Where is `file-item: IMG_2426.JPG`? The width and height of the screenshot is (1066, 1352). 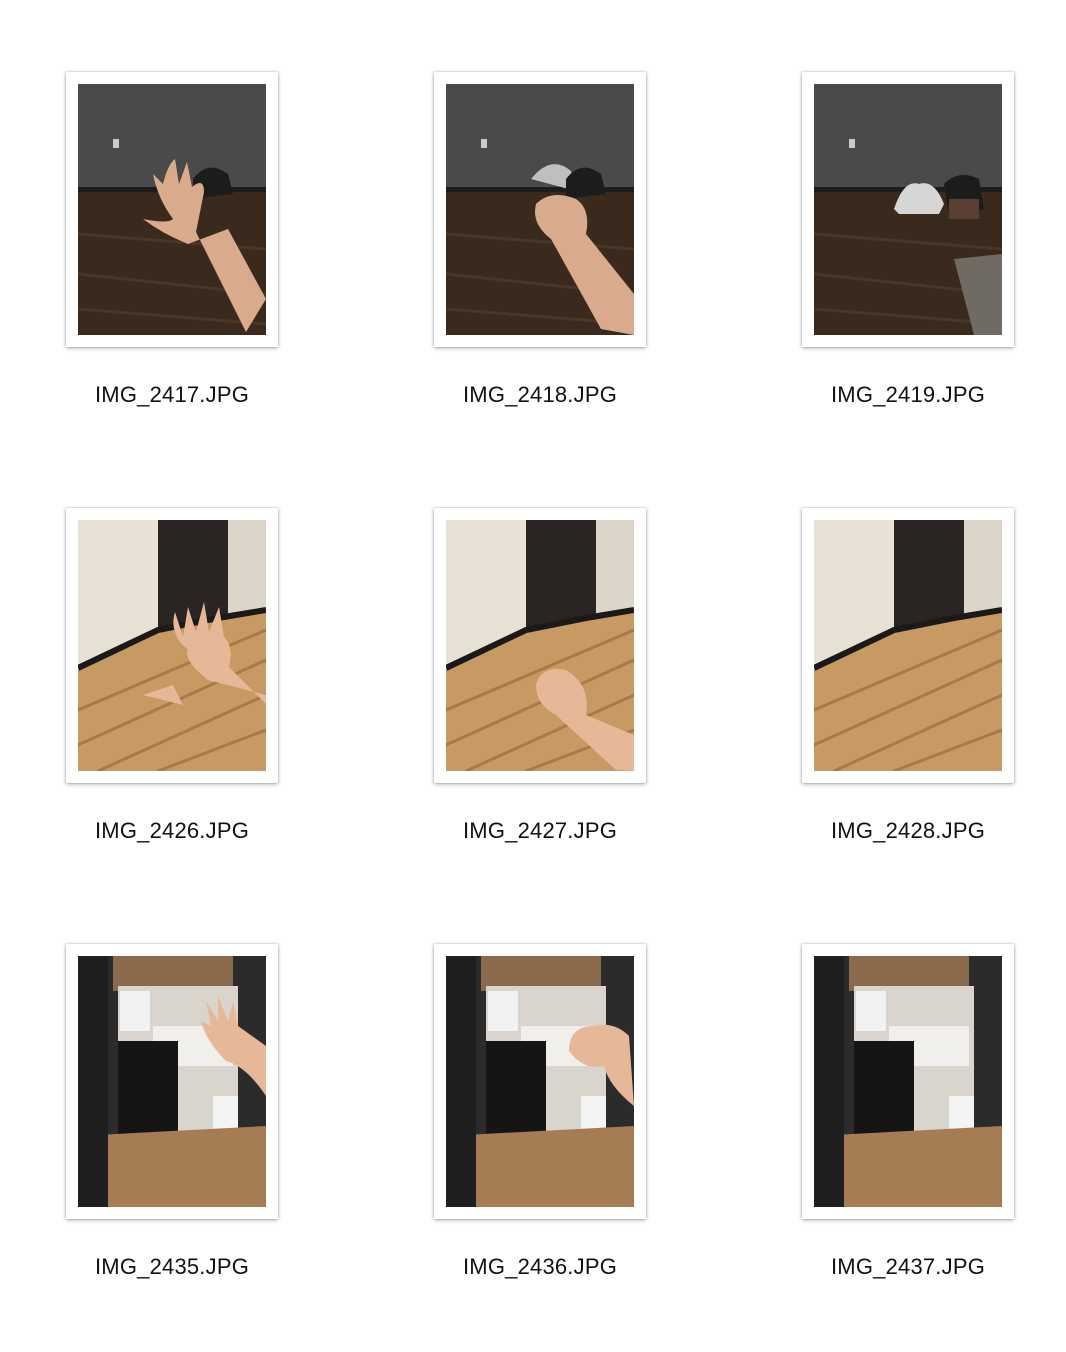 file-item: IMG_2426.JPG is located at coordinates (172, 675).